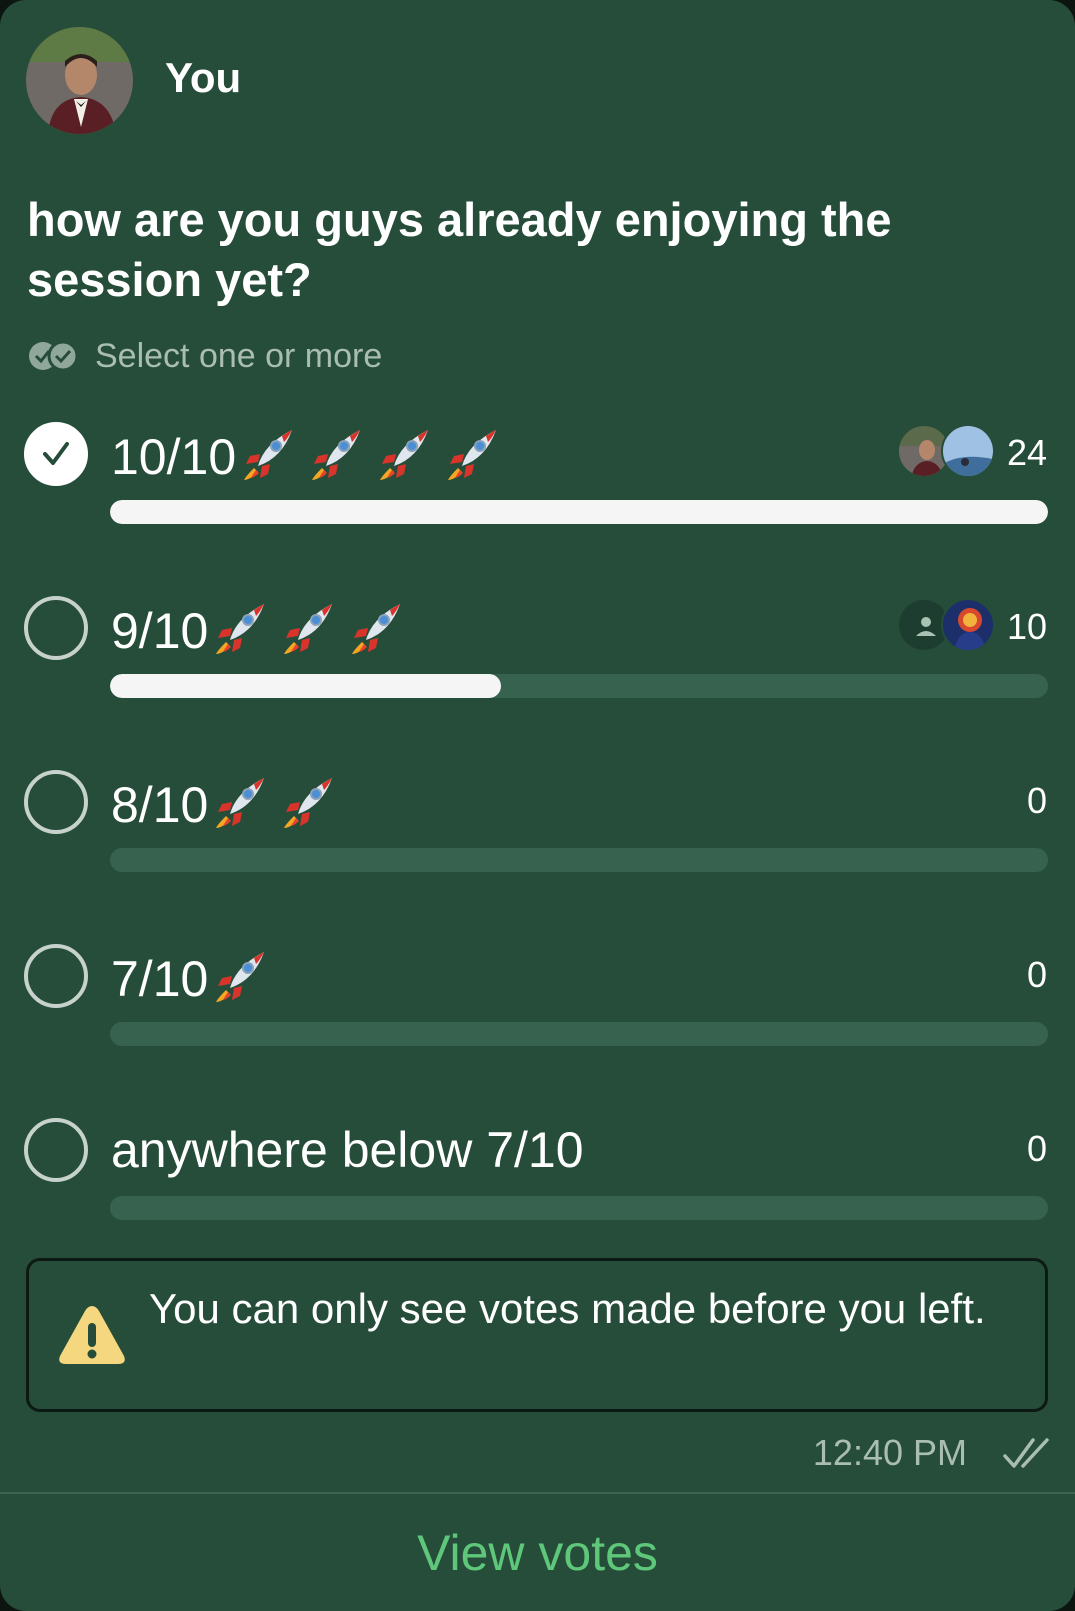 The width and height of the screenshot is (1075, 1611). Describe the element at coordinates (160, 979) in the screenshot. I see `option-label-text: 7/10` at that location.